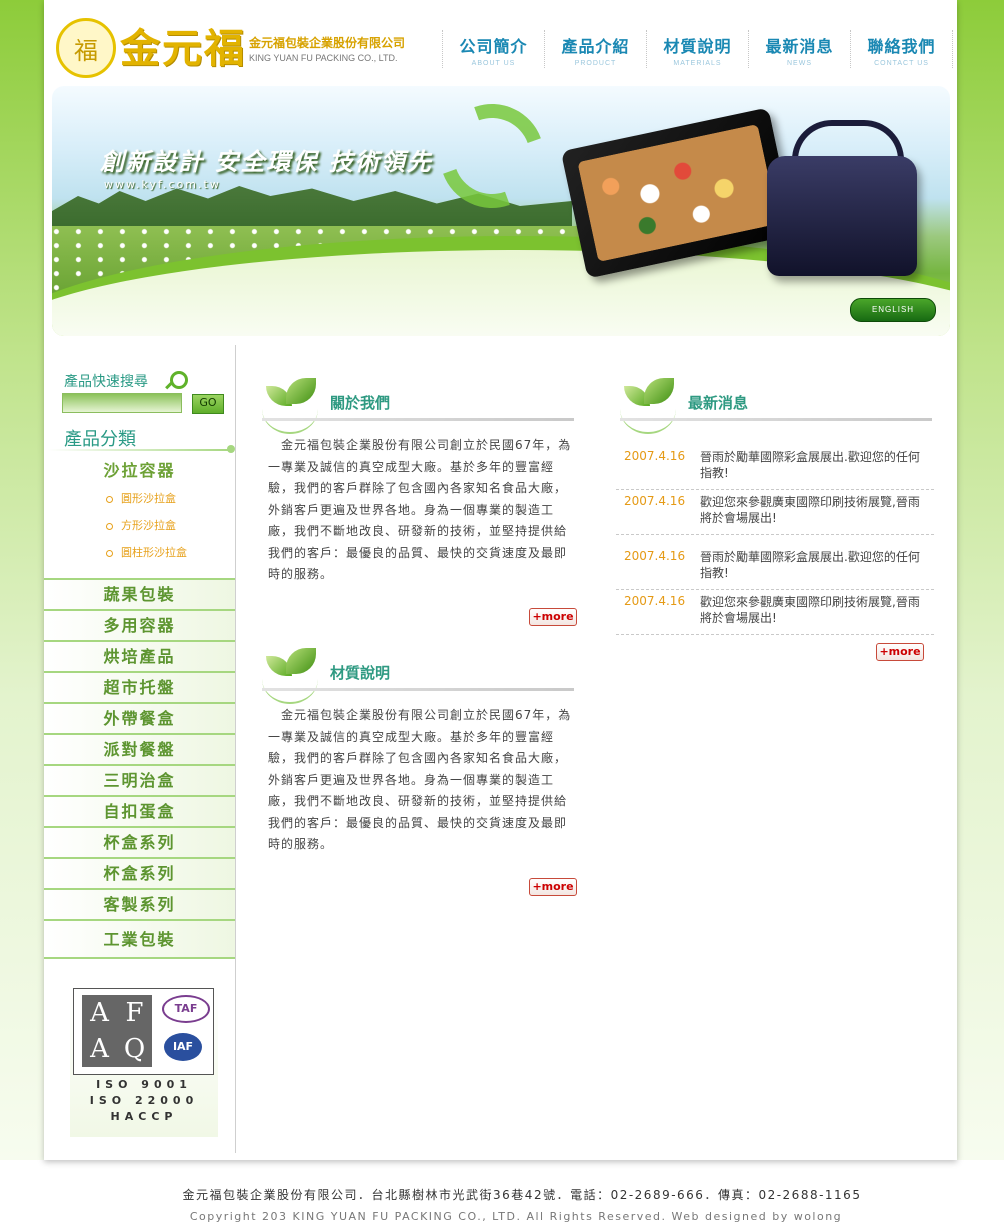  I want to click on nav-sublabel: ABOUT US, so click(493, 63).